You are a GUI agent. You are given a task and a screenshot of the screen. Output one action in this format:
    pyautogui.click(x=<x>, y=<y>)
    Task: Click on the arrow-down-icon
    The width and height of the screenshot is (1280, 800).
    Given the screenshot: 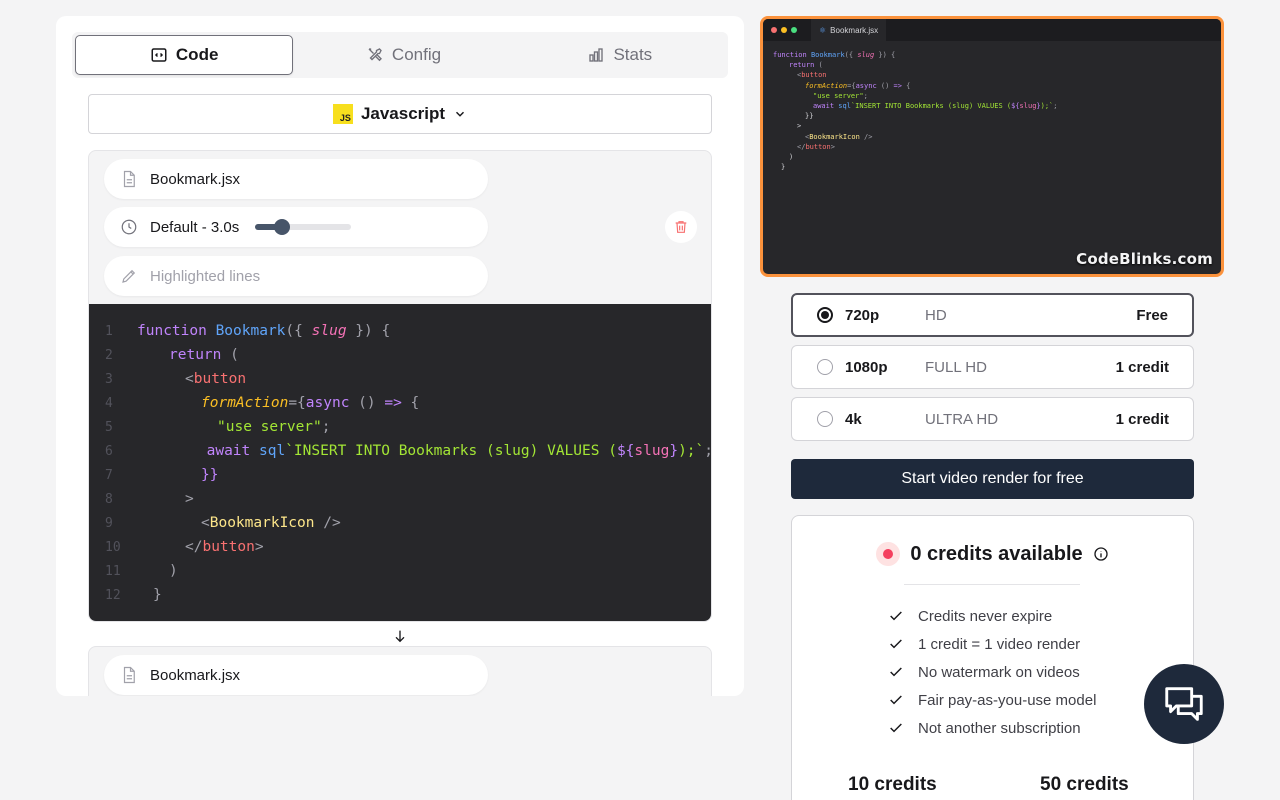 What is the action you would take?
    pyautogui.click(x=400, y=636)
    